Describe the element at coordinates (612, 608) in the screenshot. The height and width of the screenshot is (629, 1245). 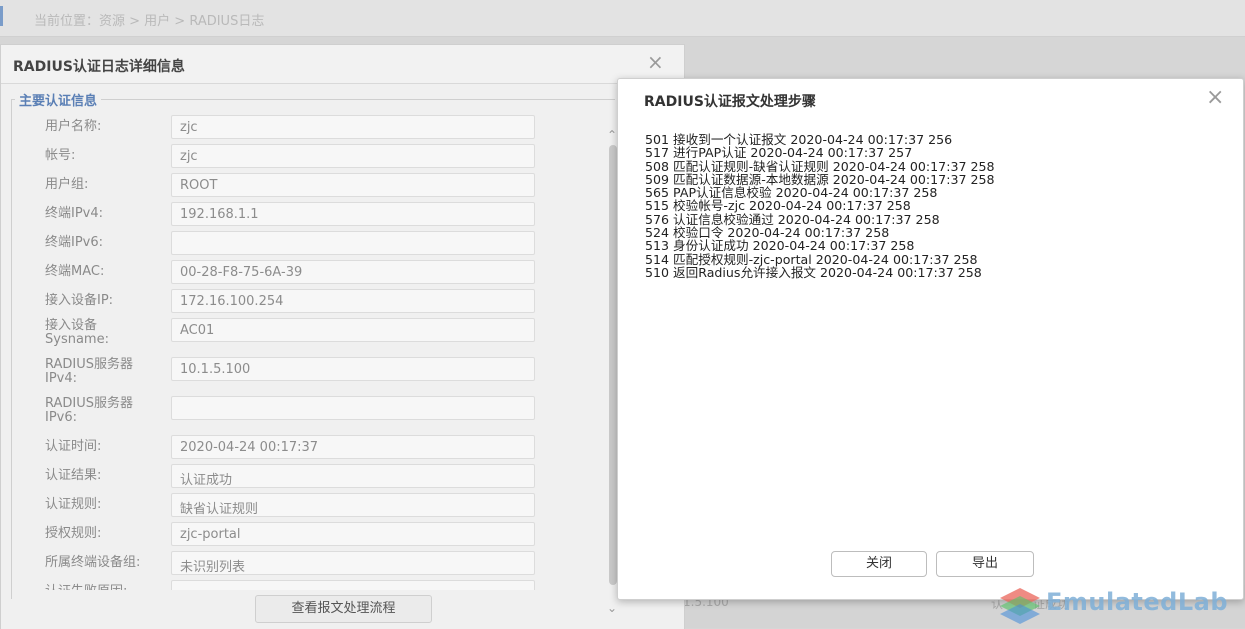
I see `chevron-down-icon: ⌄` at that location.